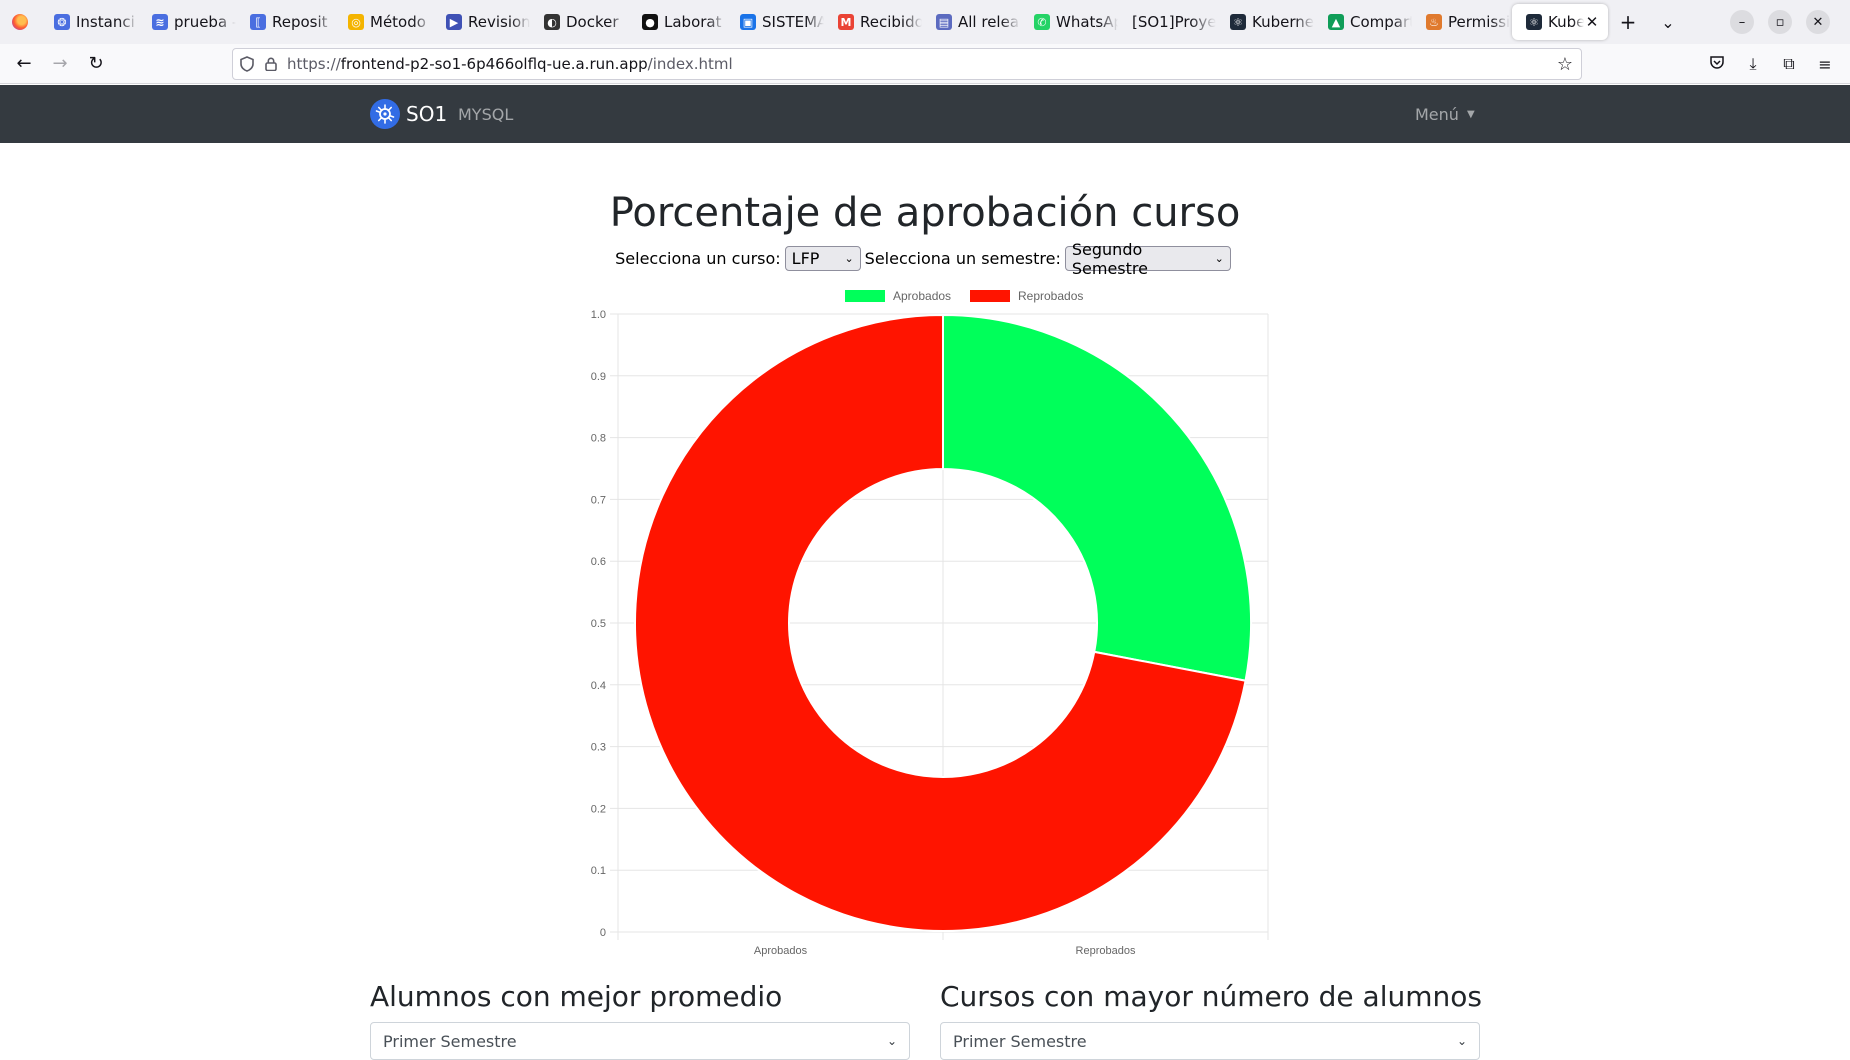 This screenshot has height=1060, width=1850. What do you see at coordinates (383, 22) in the screenshot?
I see `browser-tab: ◎ Método` at bounding box center [383, 22].